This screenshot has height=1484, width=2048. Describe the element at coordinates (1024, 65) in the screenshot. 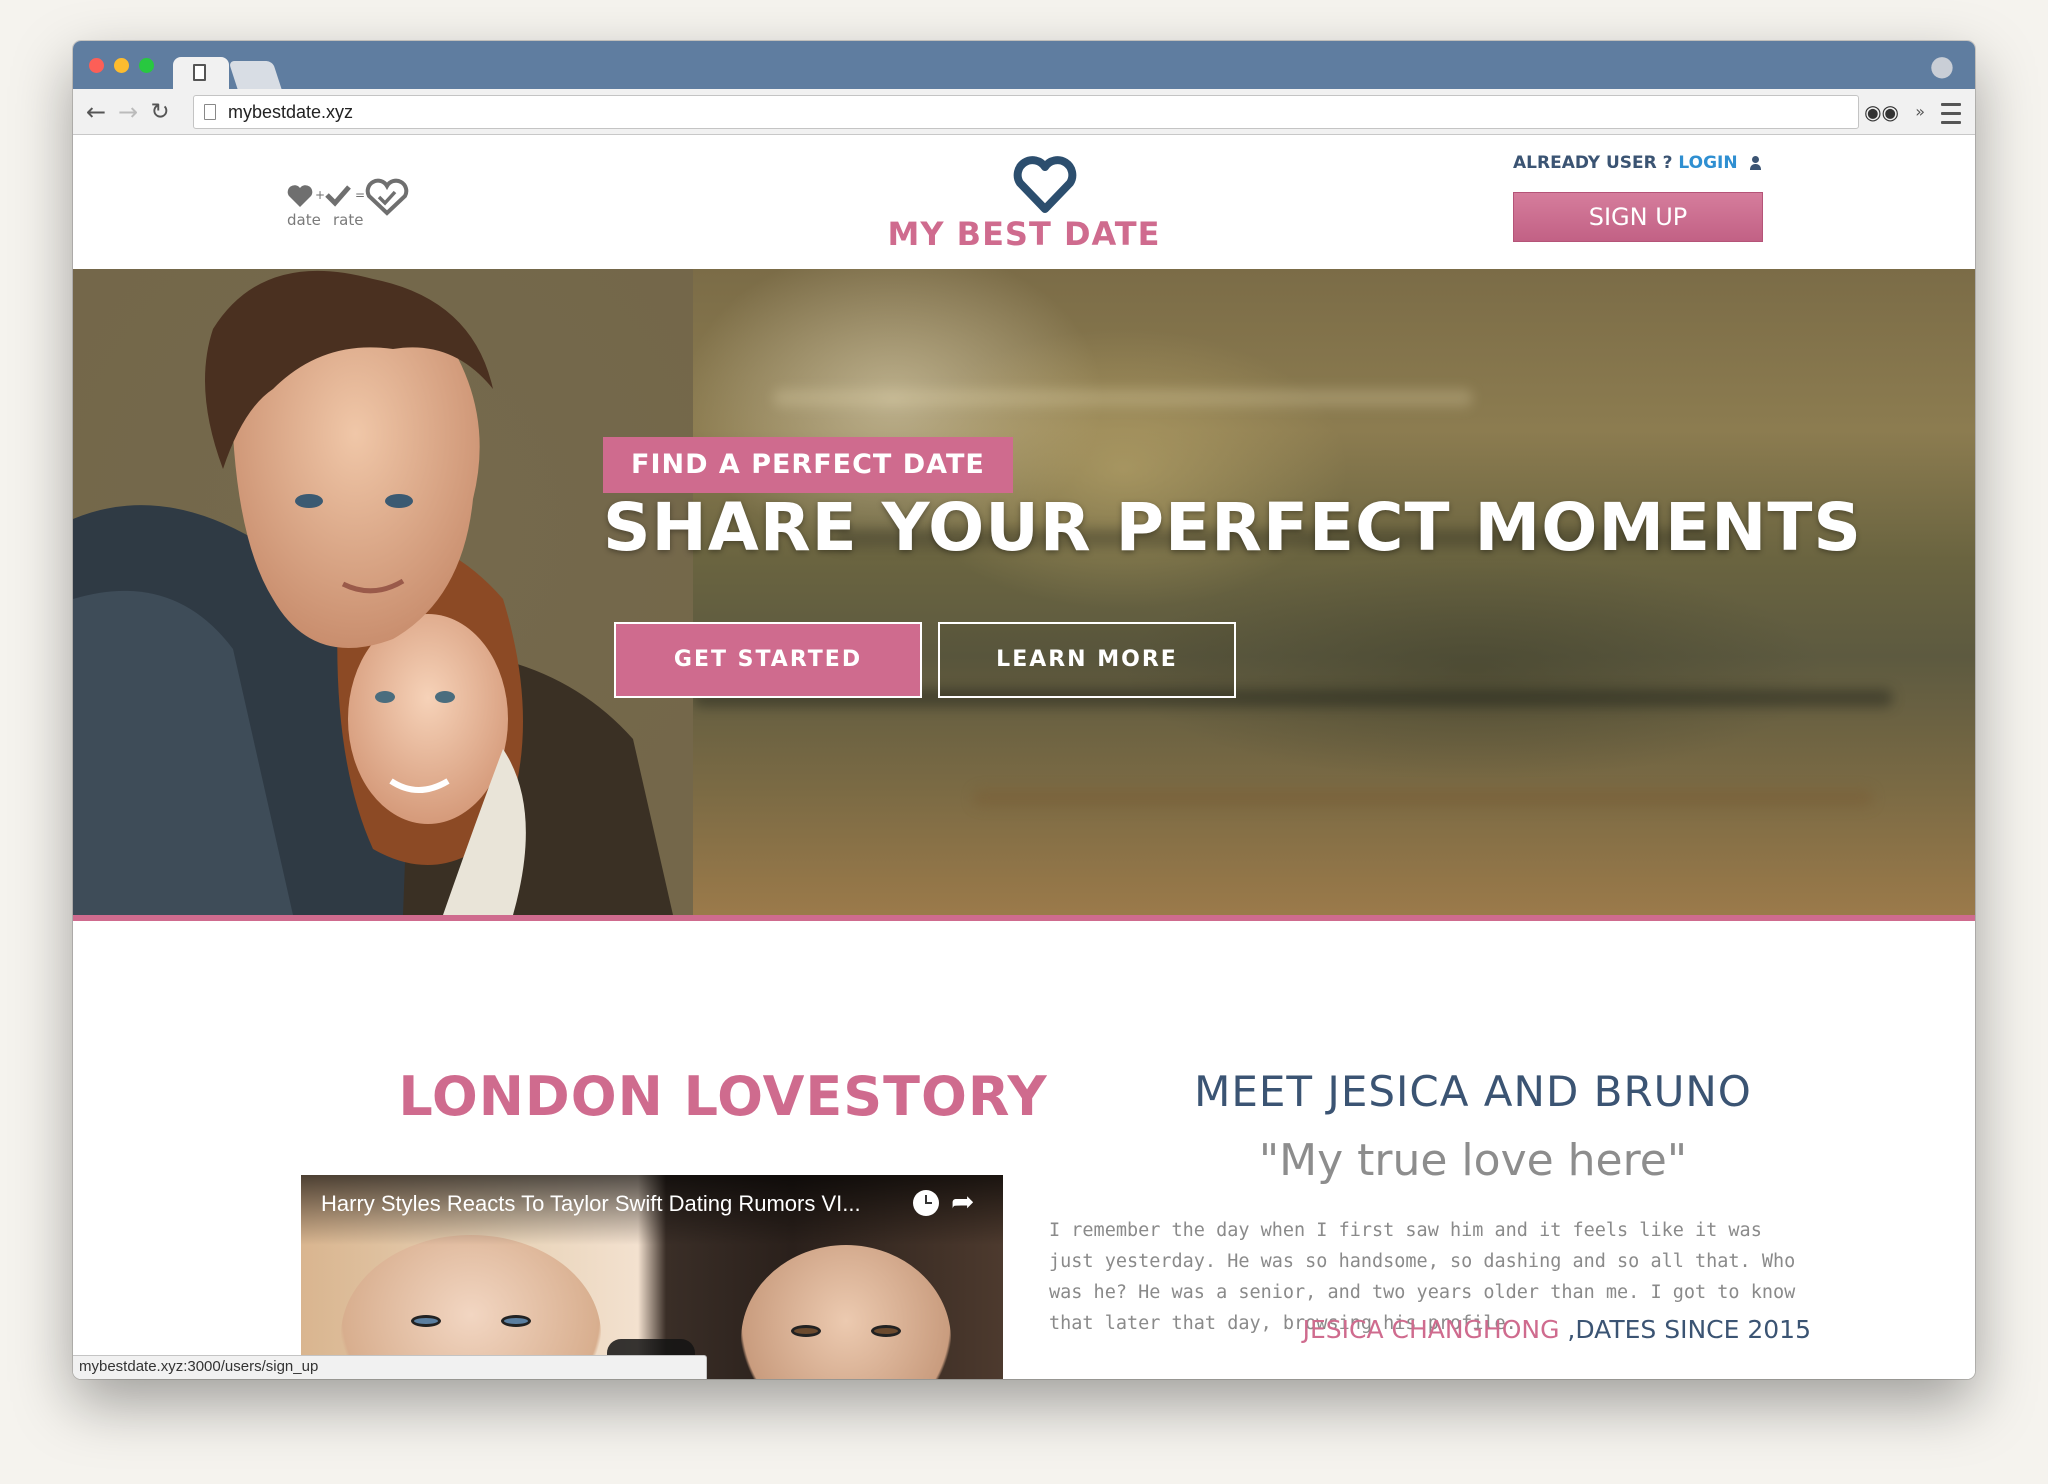

I see `browser-titlebar: ●` at that location.